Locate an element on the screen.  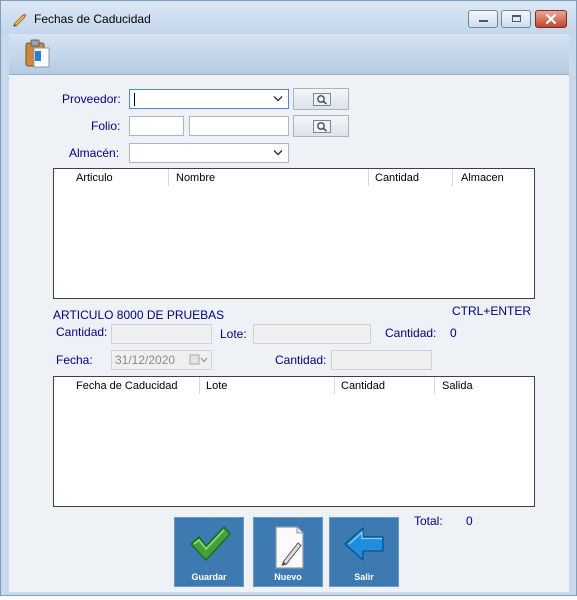
almacen-combobox is located at coordinates (209, 153).